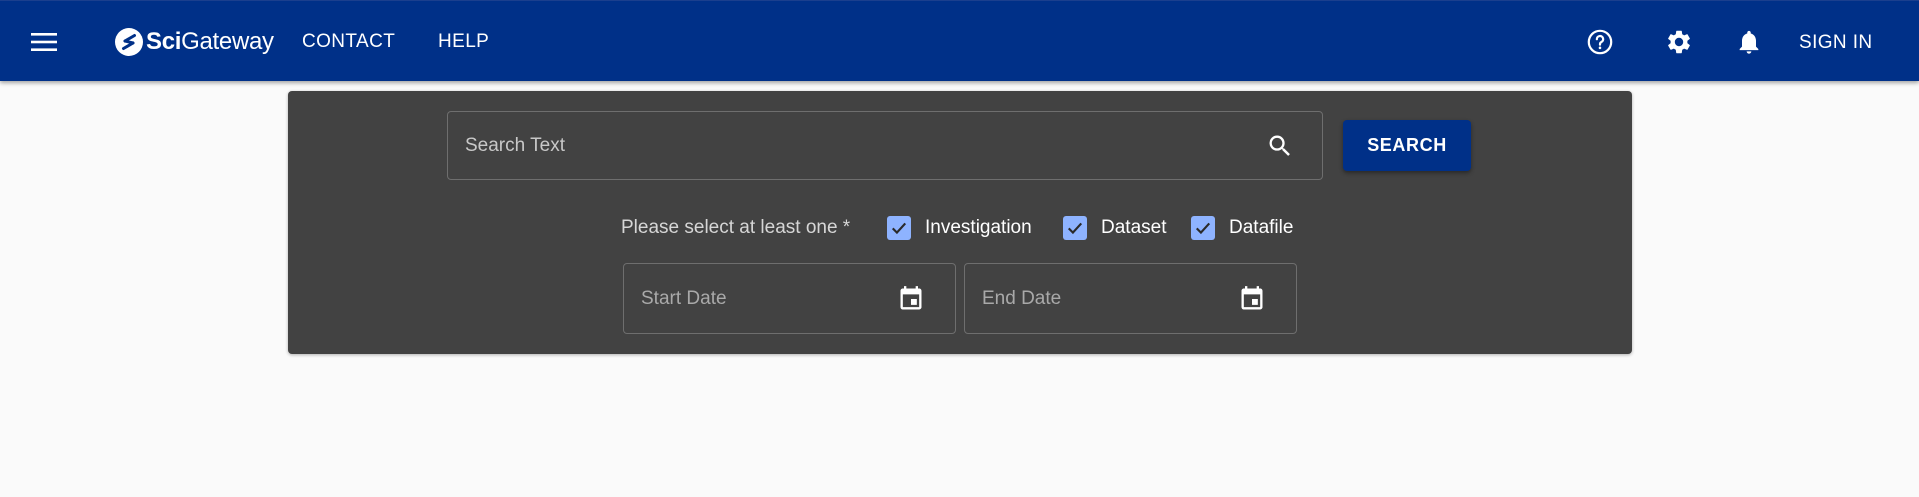 The height and width of the screenshot is (497, 1919). I want to click on nav-help-link: HELP, so click(463, 42).